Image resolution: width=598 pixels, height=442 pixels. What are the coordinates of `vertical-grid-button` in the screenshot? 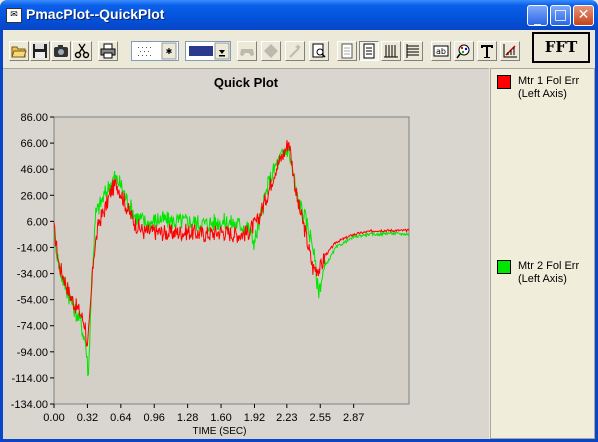 It's located at (391, 51).